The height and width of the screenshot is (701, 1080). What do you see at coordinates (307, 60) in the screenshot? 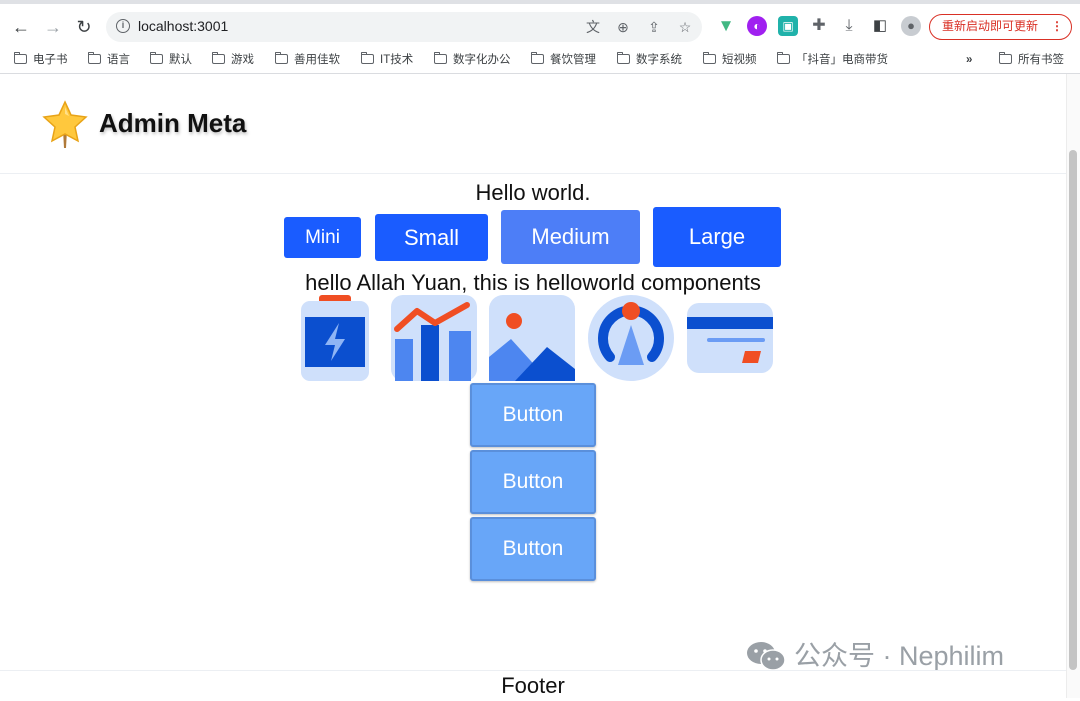
I see `bookmark-folder: 善用佳软` at bounding box center [307, 60].